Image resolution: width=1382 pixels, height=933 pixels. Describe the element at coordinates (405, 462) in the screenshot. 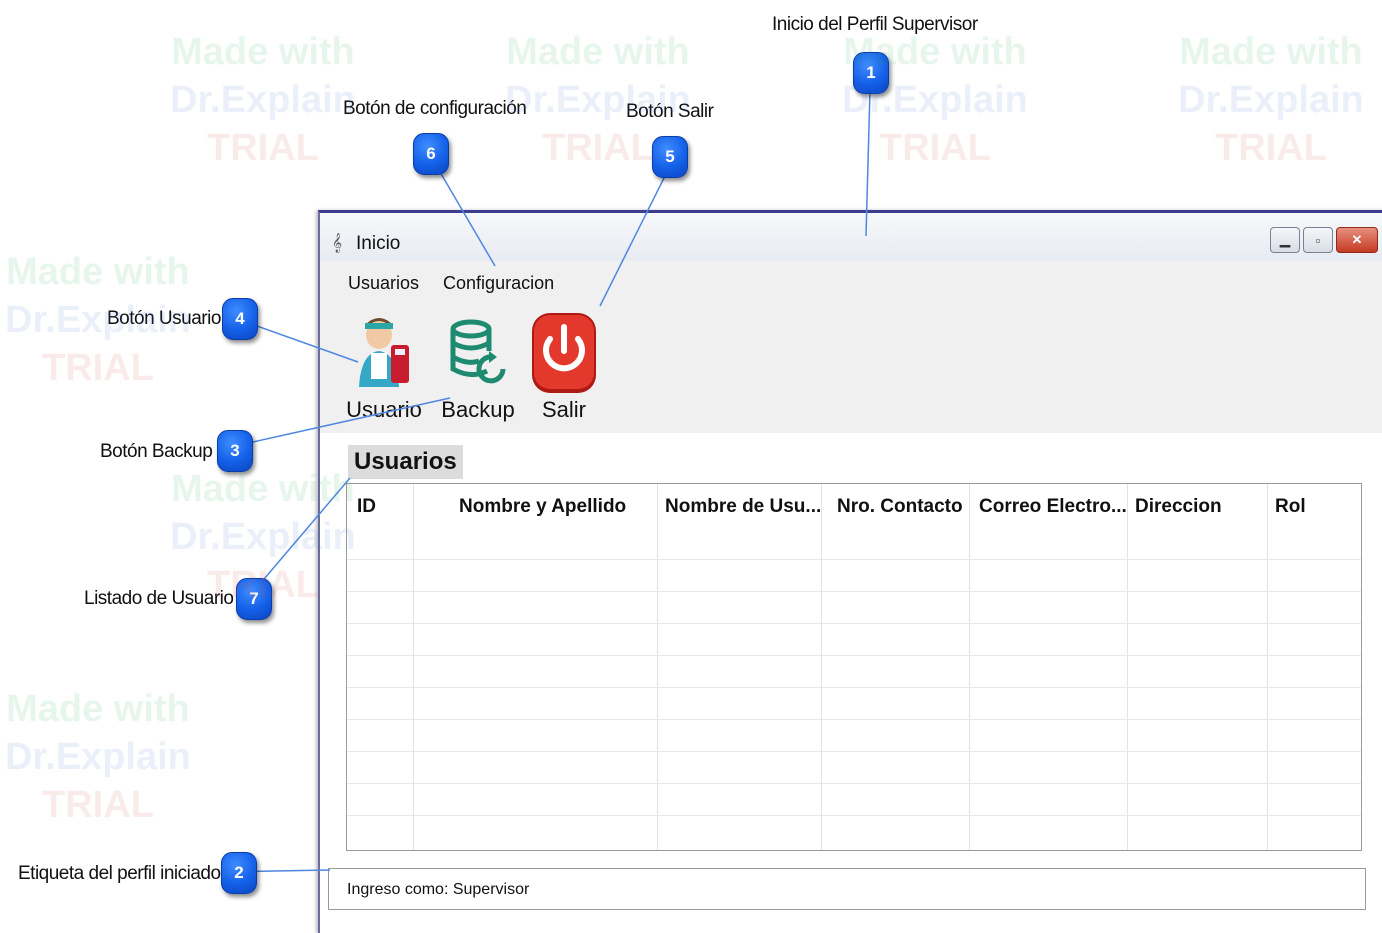

I see `section-title: Usuarios` at that location.